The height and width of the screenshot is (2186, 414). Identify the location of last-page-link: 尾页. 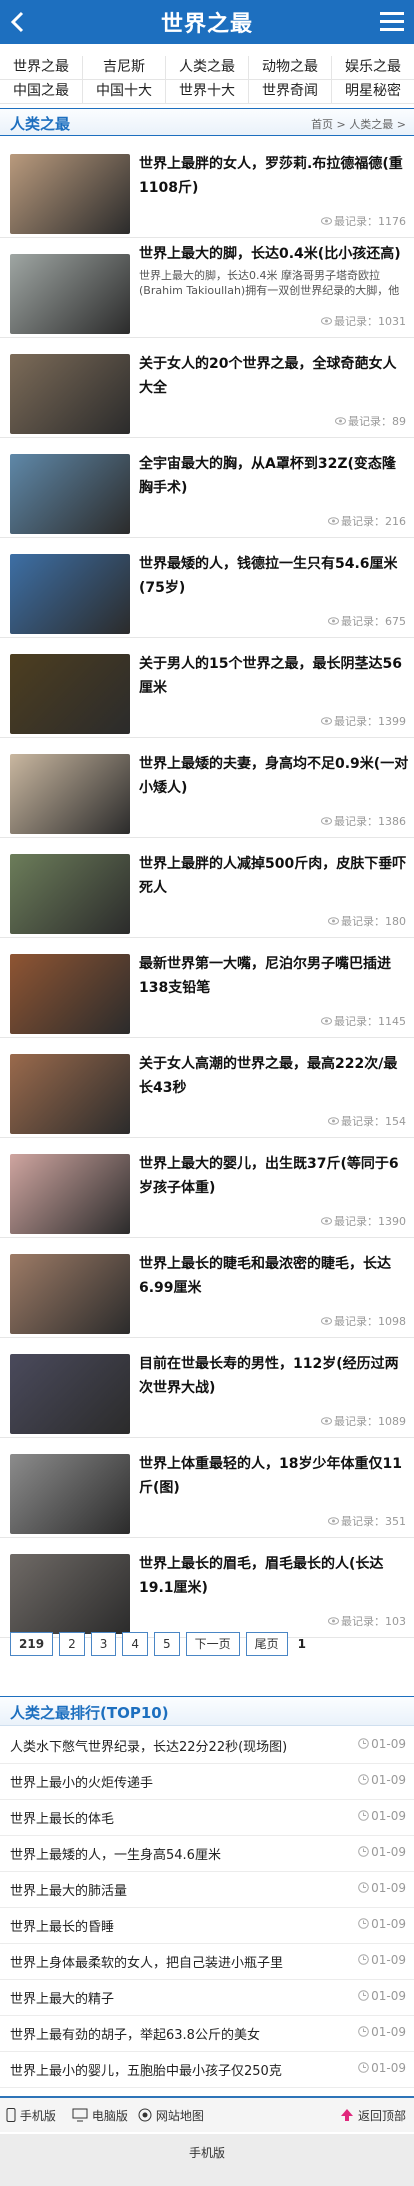
(266, 1644).